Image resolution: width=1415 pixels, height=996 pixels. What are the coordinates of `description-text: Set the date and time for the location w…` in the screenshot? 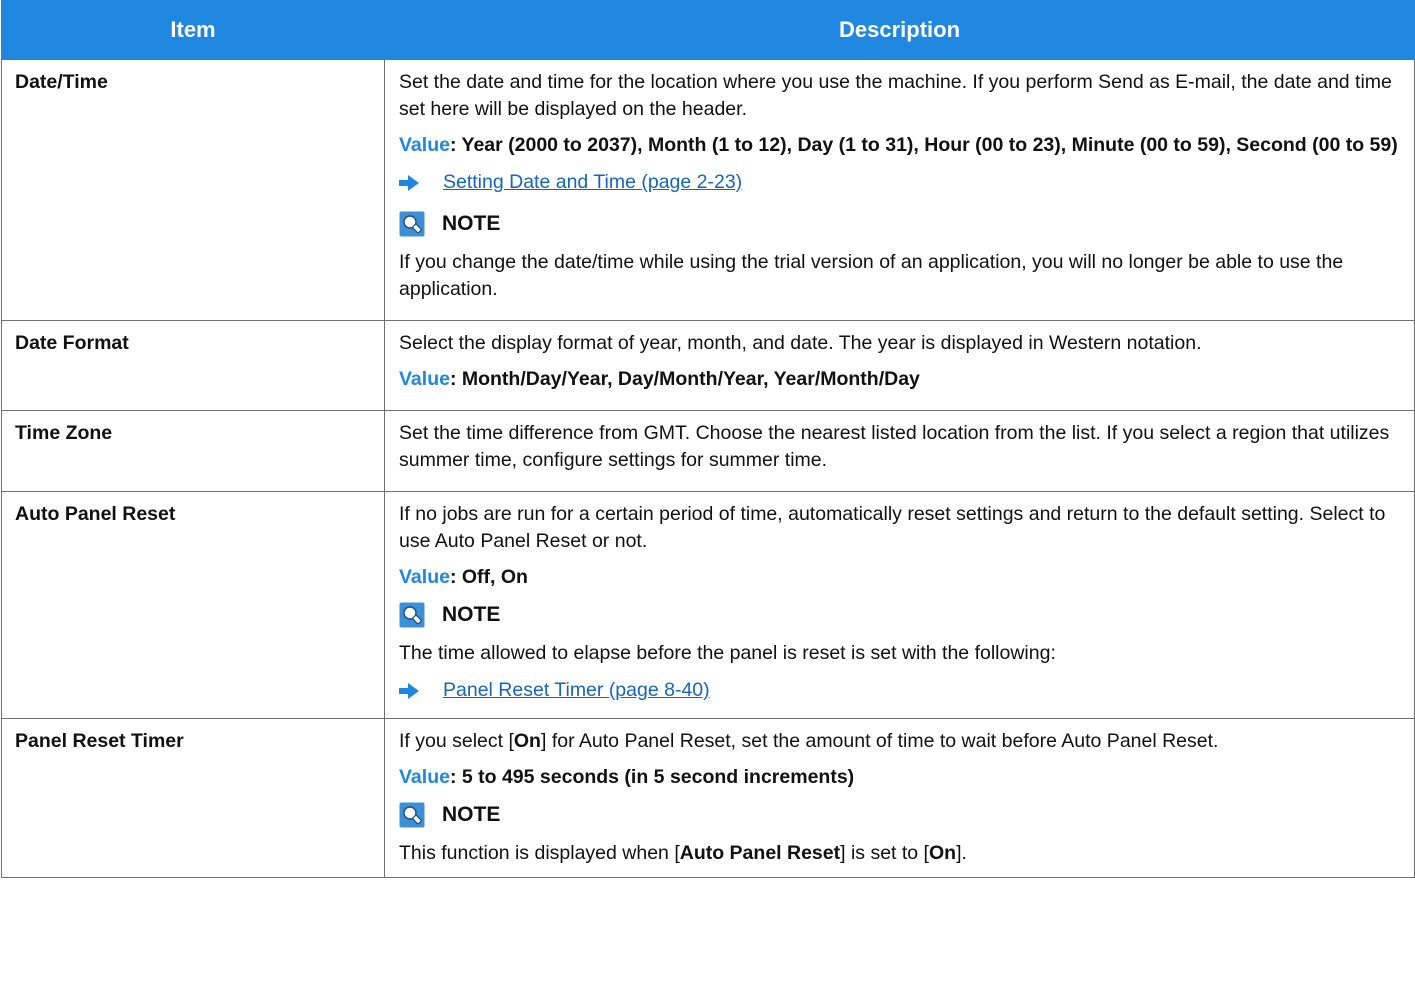 It's located at (895, 95).